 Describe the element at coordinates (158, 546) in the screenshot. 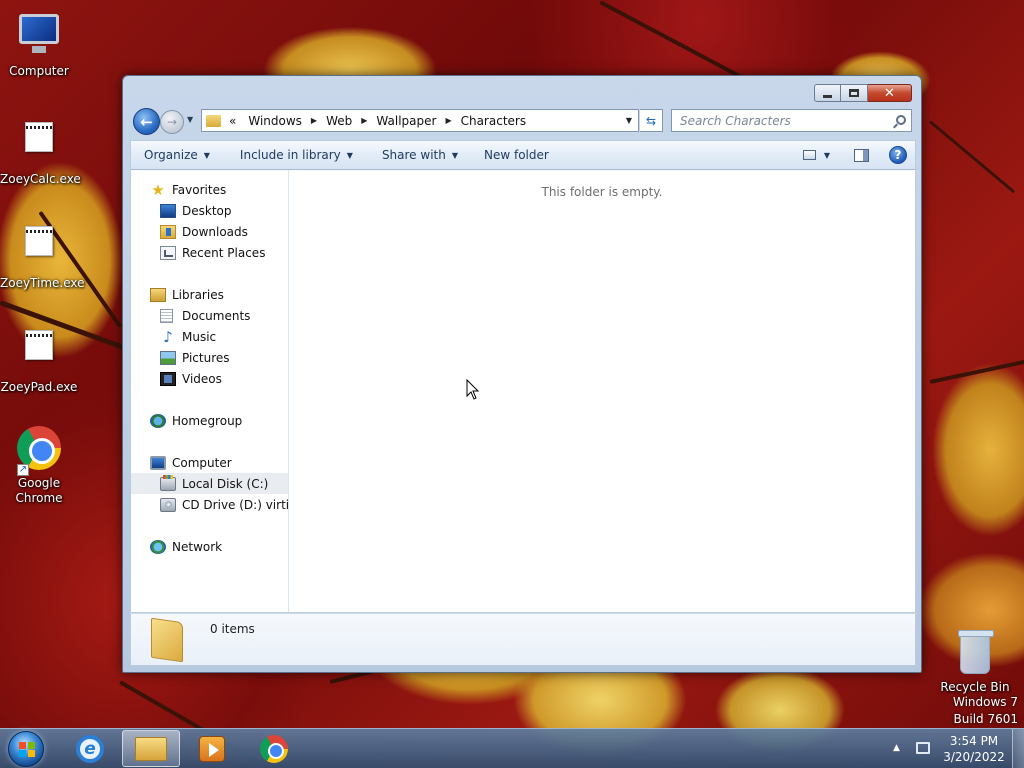

I see `network-icon` at that location.